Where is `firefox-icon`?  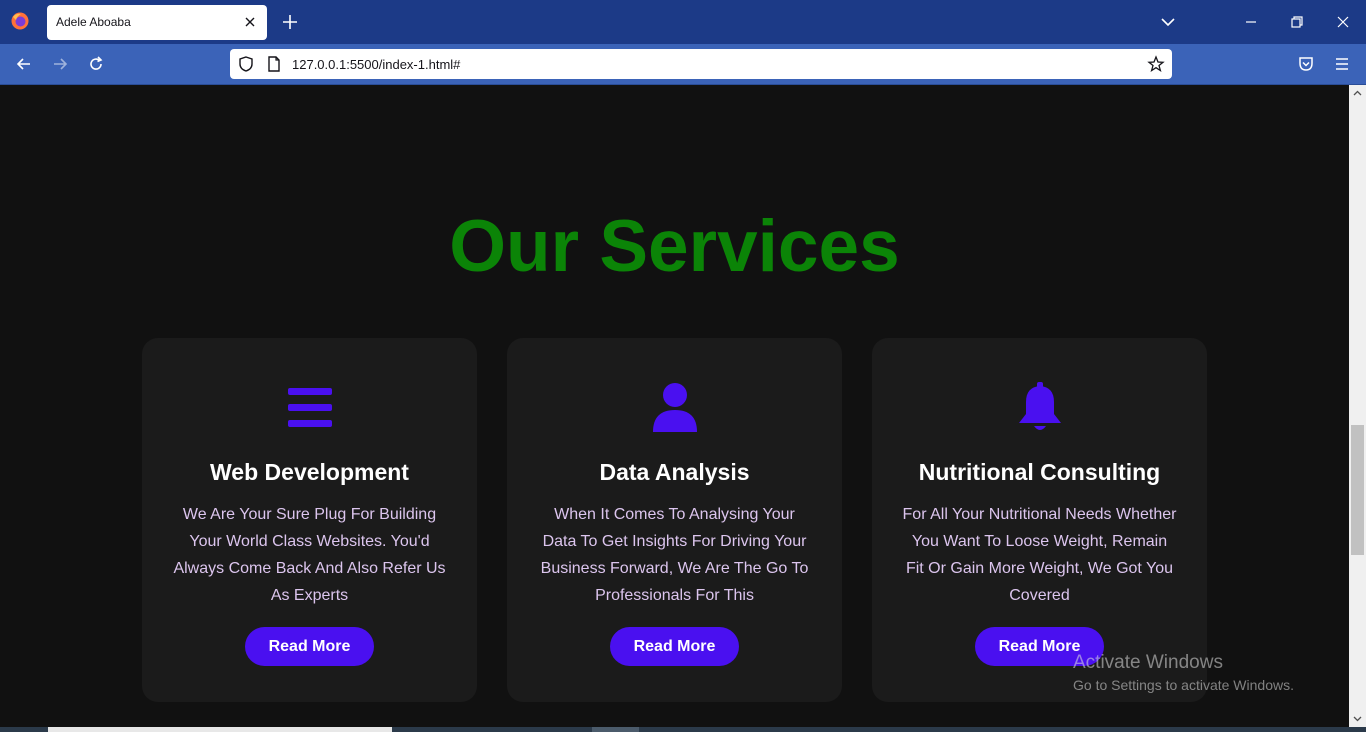 firefox-icon is located at coordinates (20, 21).